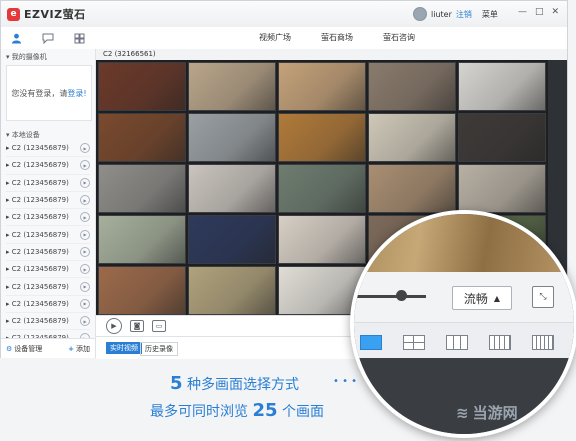 This screenshot has height=441, width=576. Describe the element at coordinates (539, 12) in the screenshot. I see `maximize-button: □` at that location.